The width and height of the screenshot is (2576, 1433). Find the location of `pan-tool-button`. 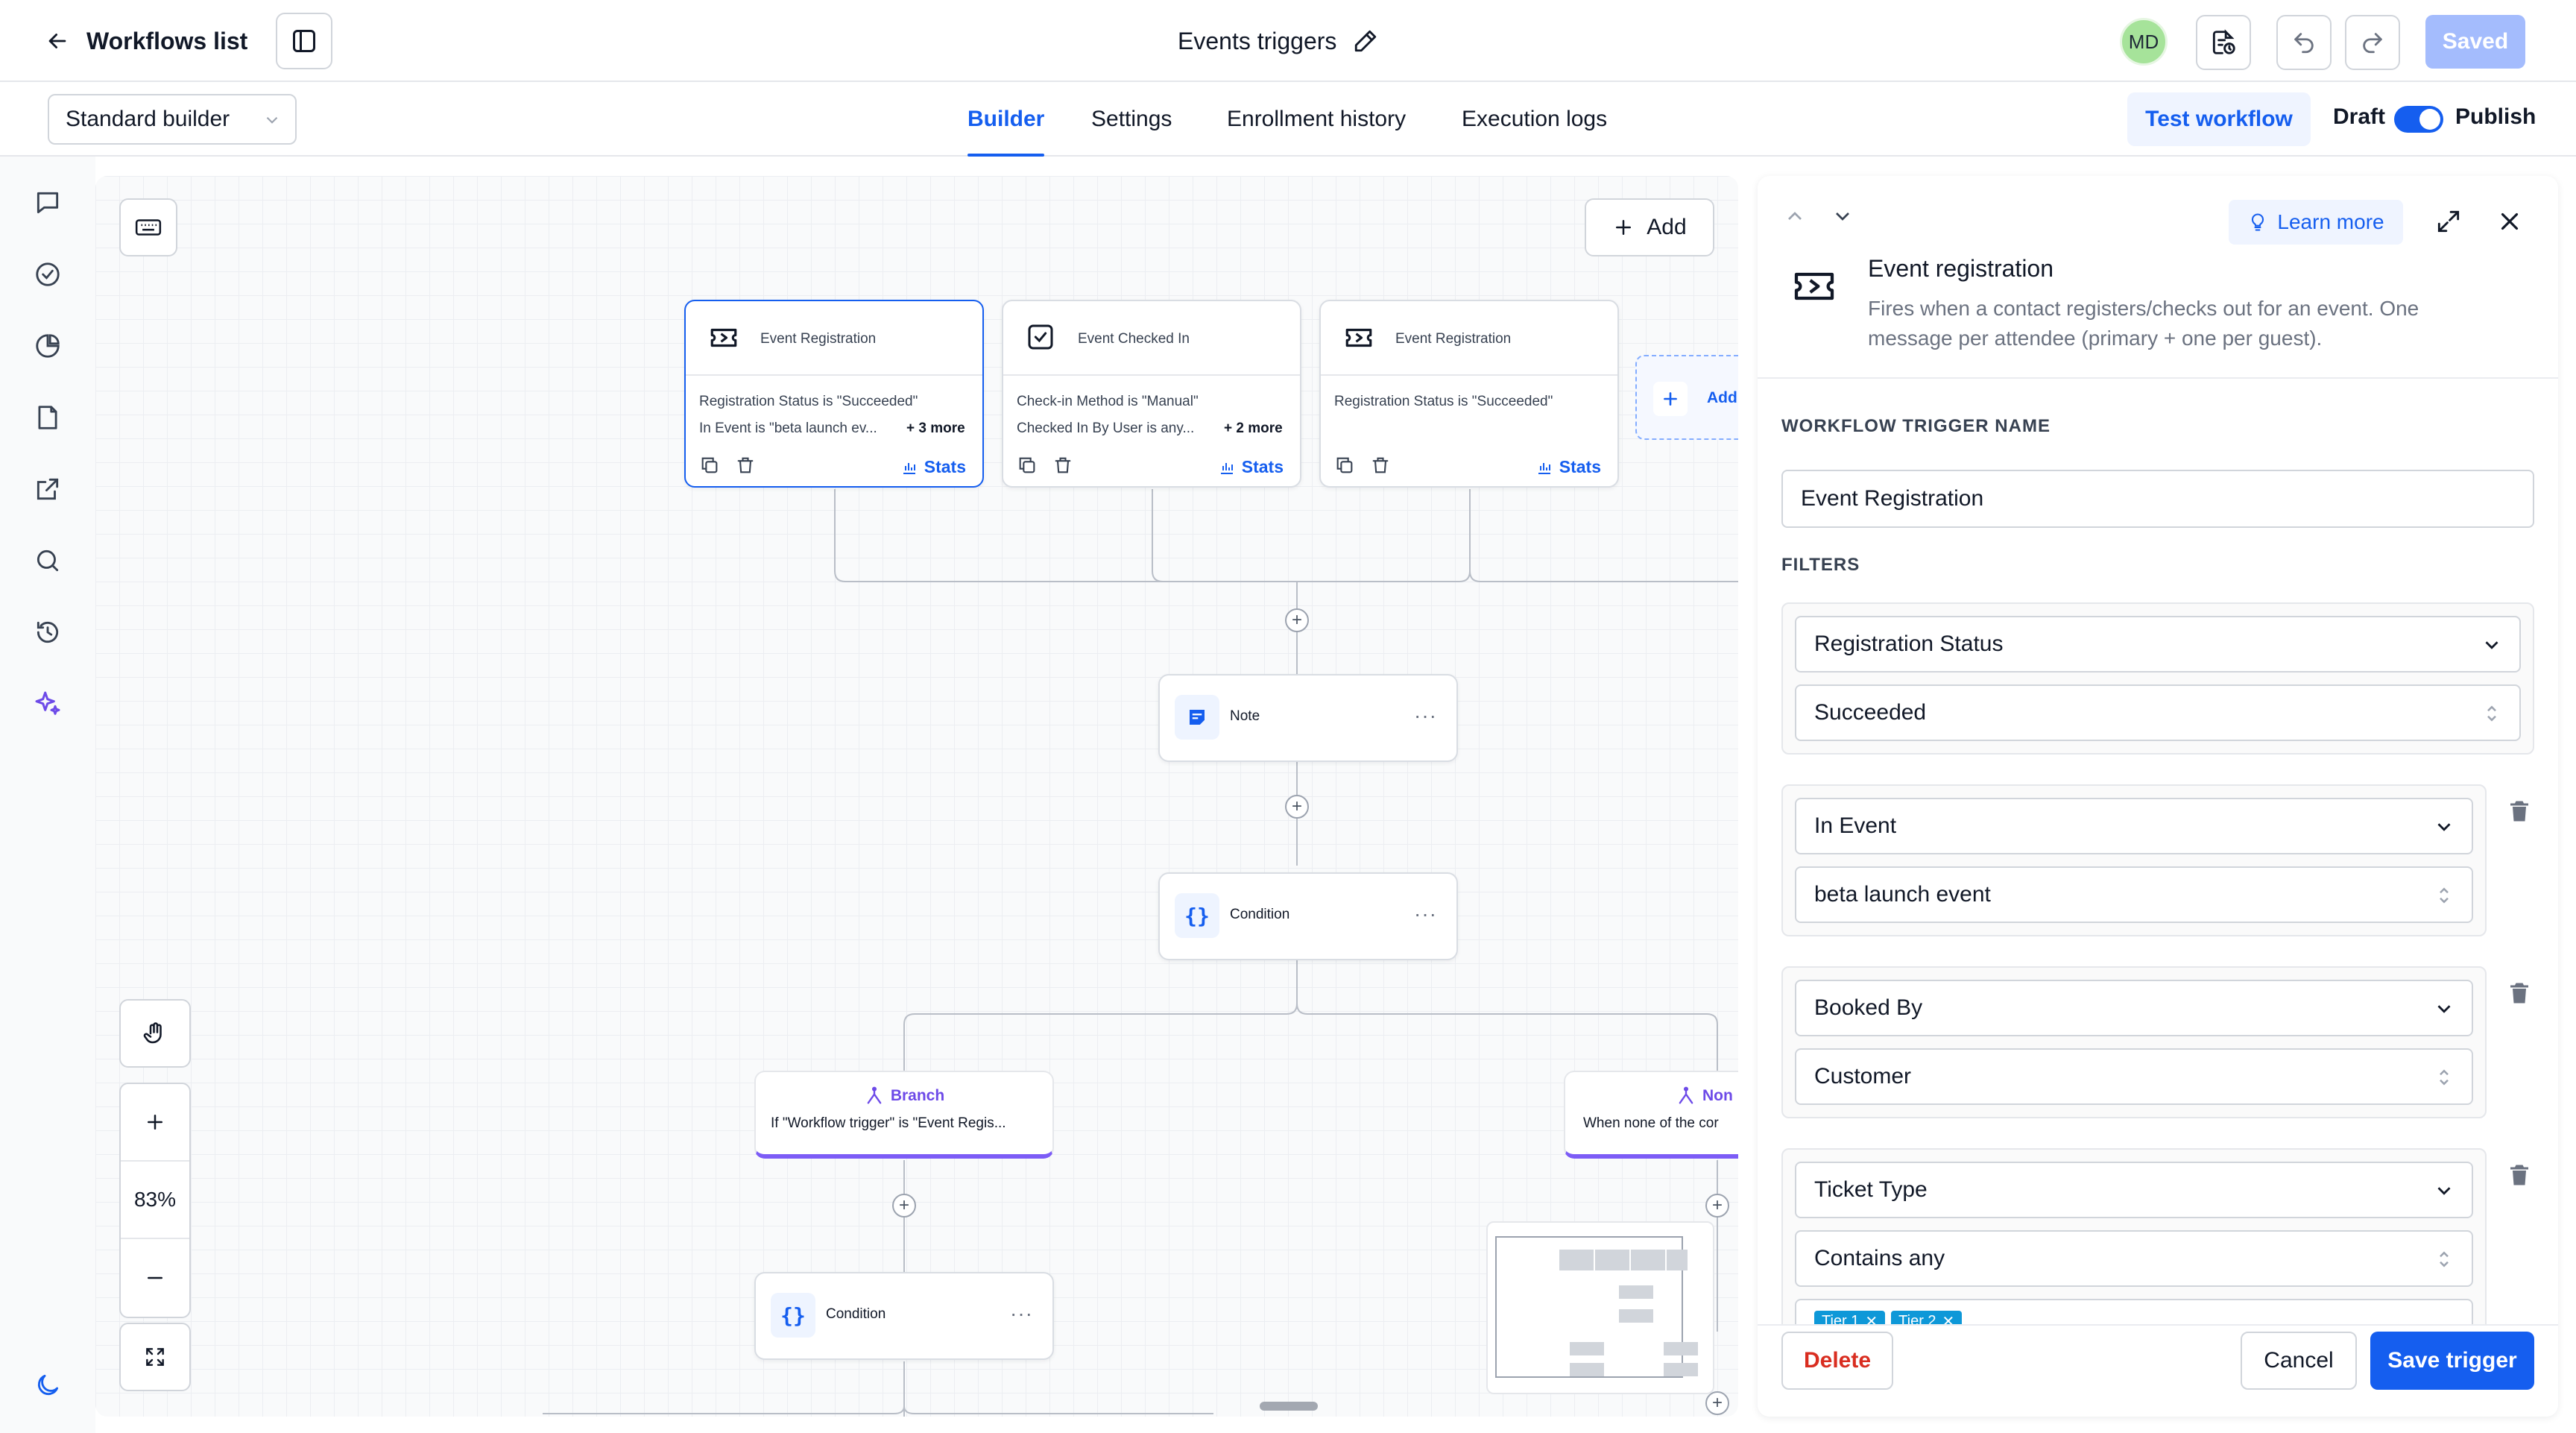

pan-tool-button is located at coordinates (155, 1033).